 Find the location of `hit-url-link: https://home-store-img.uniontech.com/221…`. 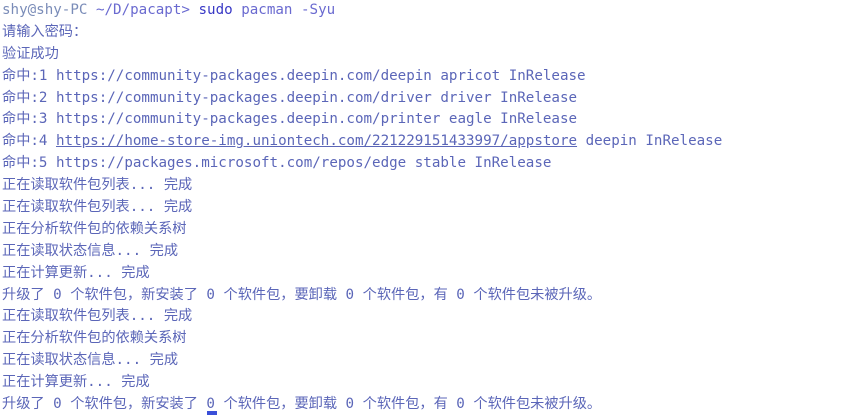

hit-url-link: https://home-store-img.uniontech.com/221… is located at coordinates (316, 141).